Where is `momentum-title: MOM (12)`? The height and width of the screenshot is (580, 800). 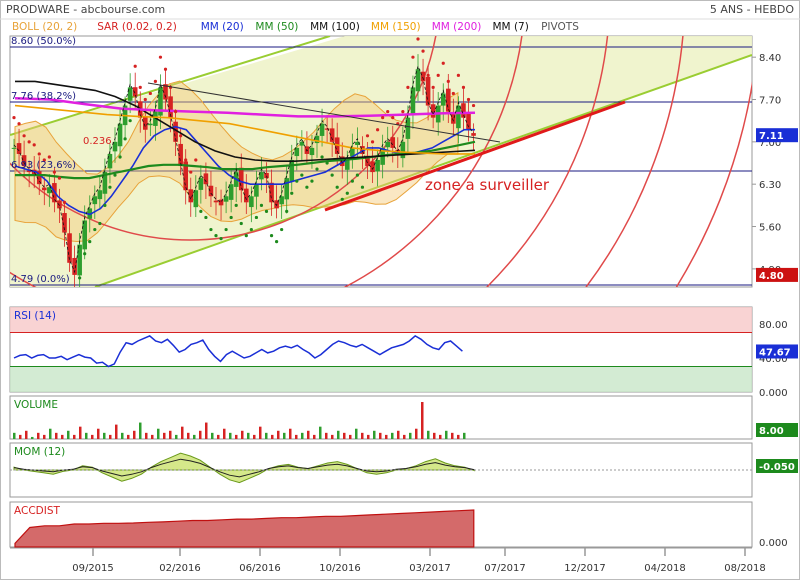 momentum-title: MOM (12) is located at coordinates (39, 452).